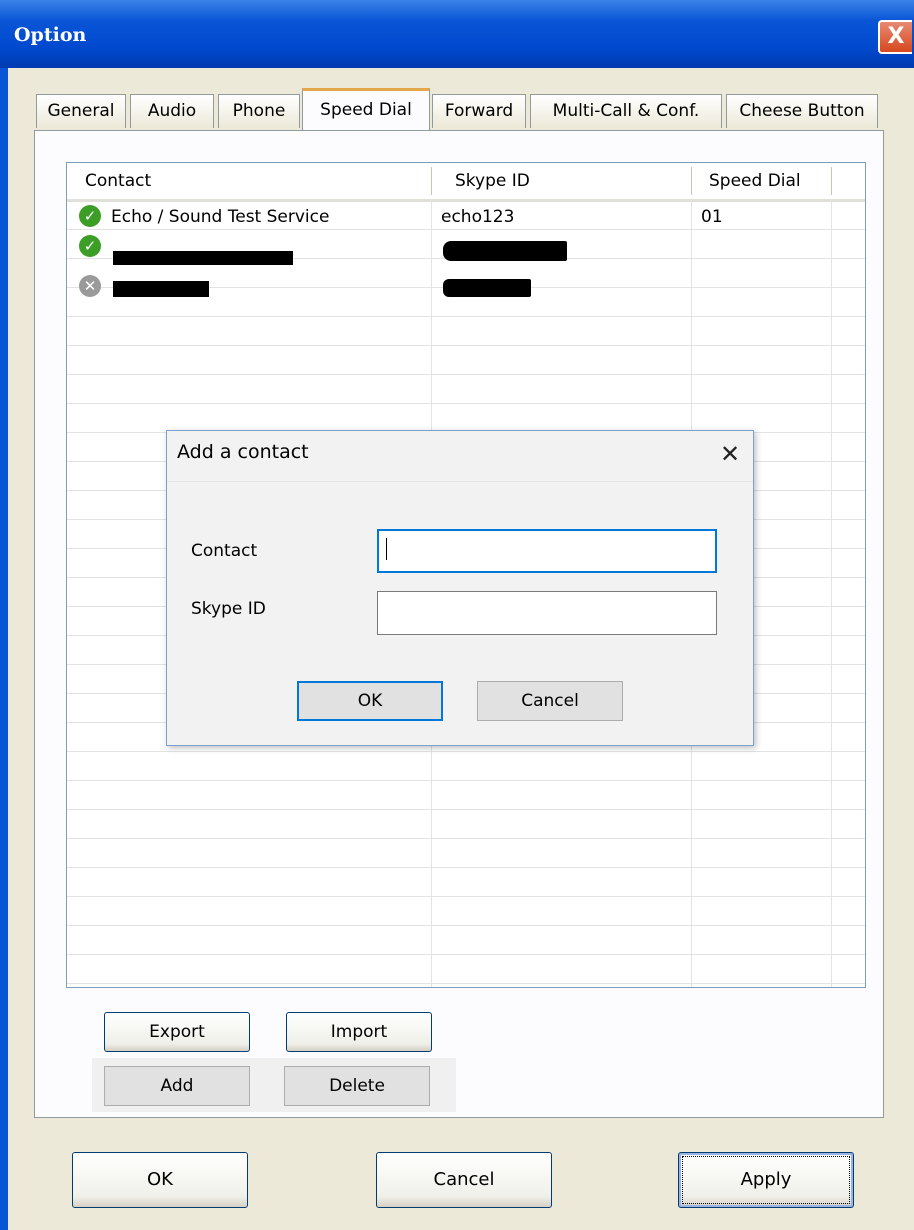  Describe the element at coordinates (895, 37) in the screenshot. I see `close-icon: X` at that location.